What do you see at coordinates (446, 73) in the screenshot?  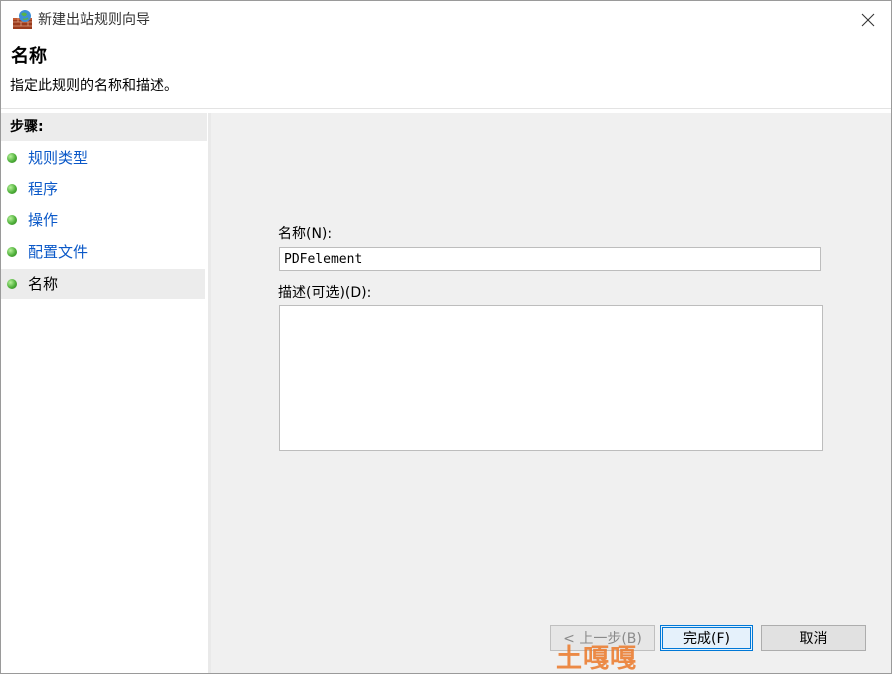 I see `wizard-header: 名称 指定此规则的名称和描述。` at bounding box center [446, 73].